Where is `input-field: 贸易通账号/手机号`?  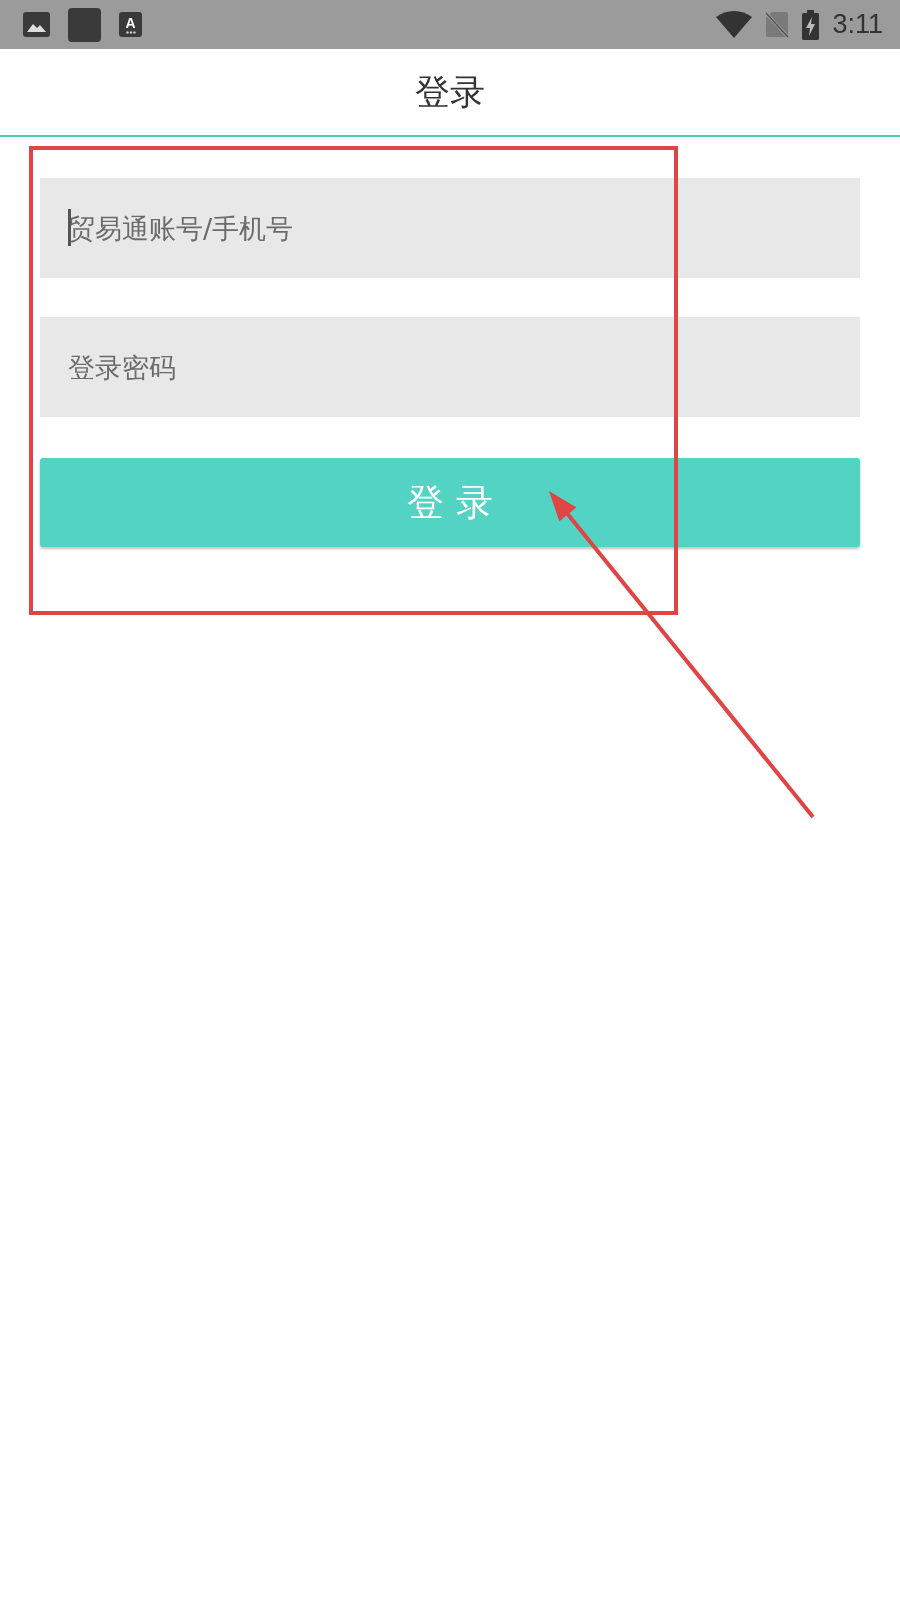 input-field: 贸易通账号/手机号 is located at coordinates (450, 228).